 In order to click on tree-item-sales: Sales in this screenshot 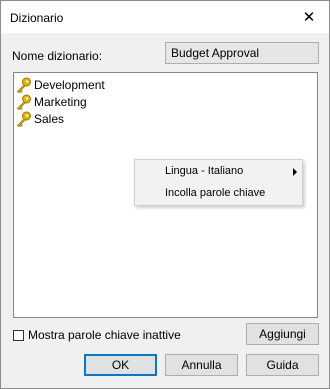, I will do `click(39, 118)`.